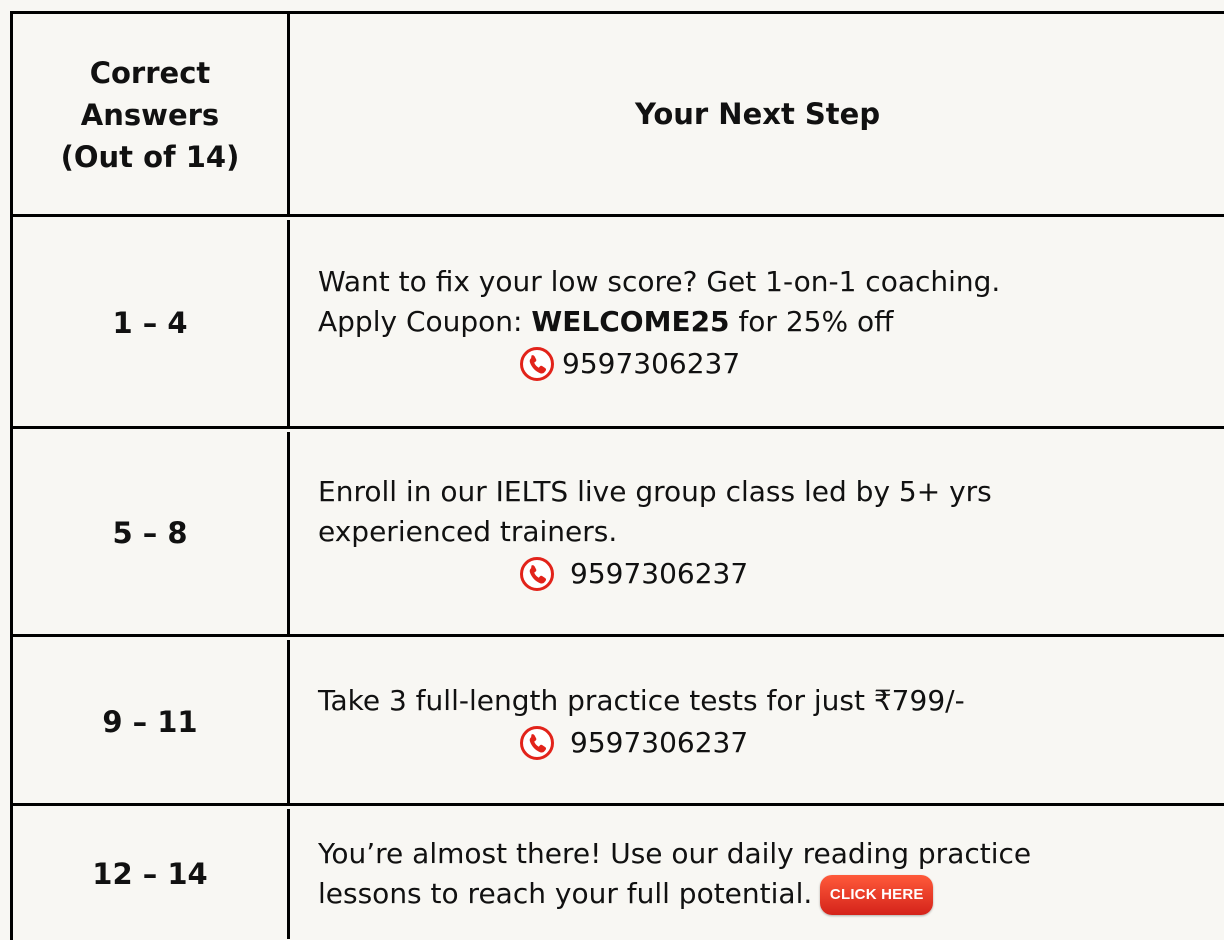 This screenshot has width=1224, height=940. What do you see at coordinates (565, 893) in the screenshot?
I see `step-line-text: lessons to reach your full potential.` at bounding box center [565, 893].